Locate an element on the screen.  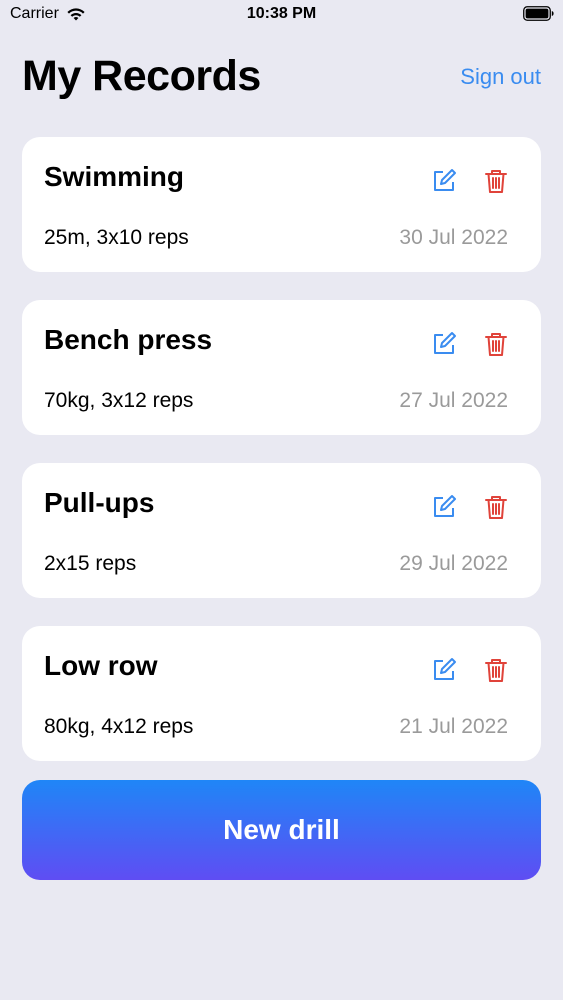
record-title: Pull-ups is located at coordinates (99, 502).